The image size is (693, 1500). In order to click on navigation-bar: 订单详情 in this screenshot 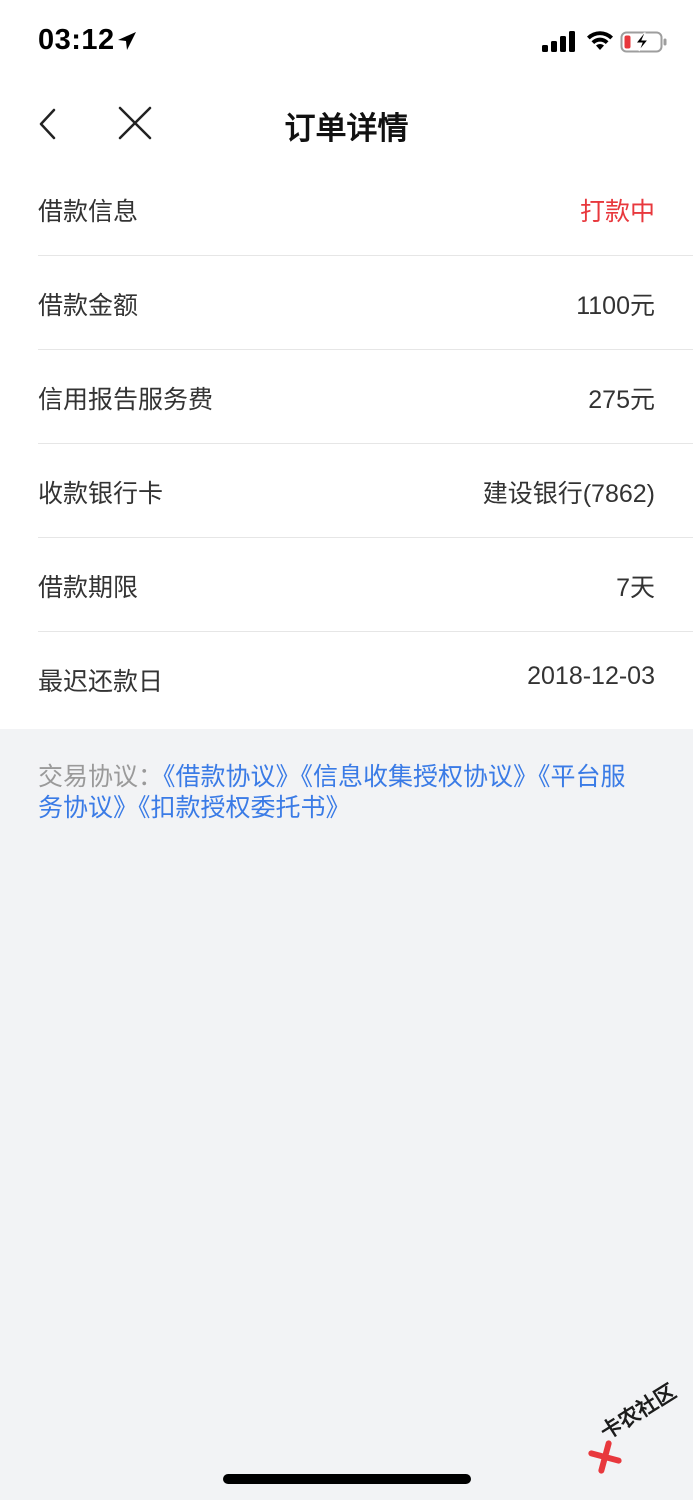, I will do `click(346, 124)`.